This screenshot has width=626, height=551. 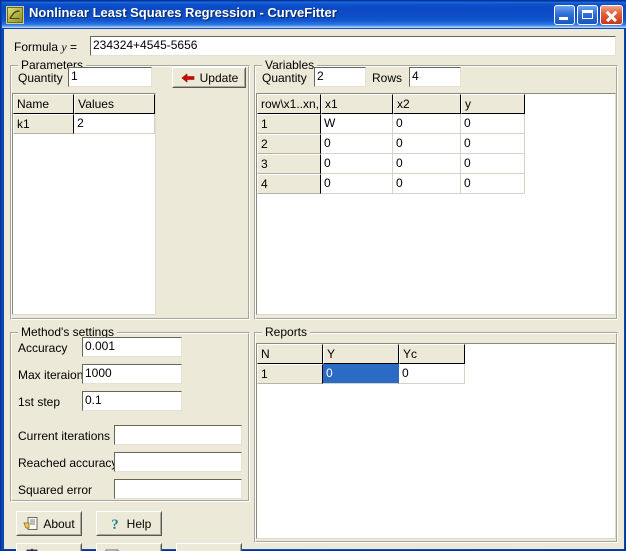 What do you see at coordinates (132, 401) in the screenshot?
I see `first-step-input: 0.1` at bounding box center [132, 401].